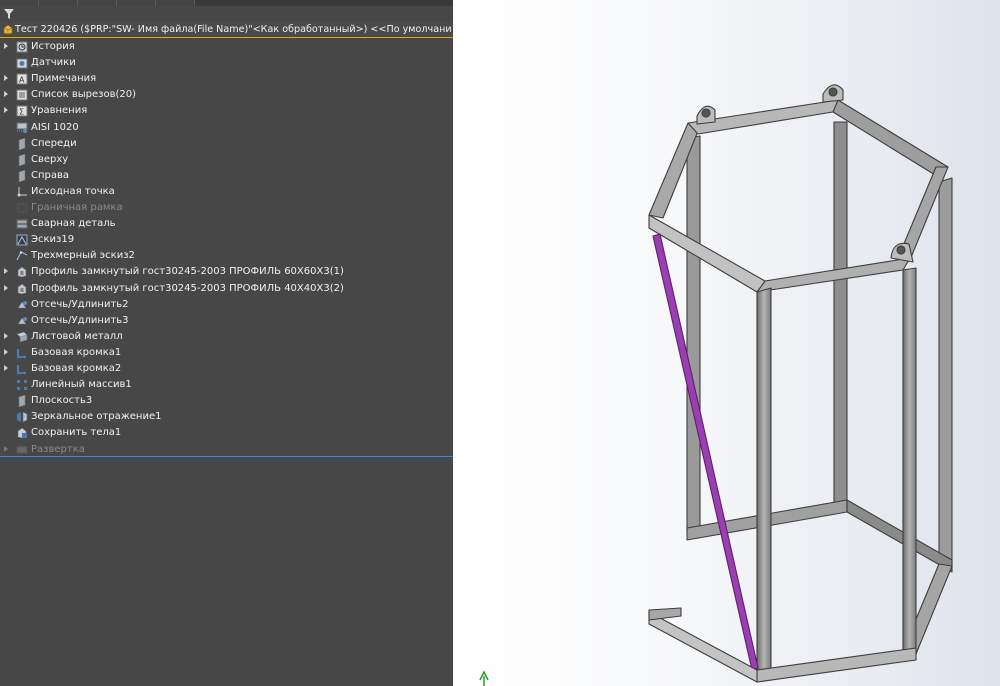  Describe the element at coordinates (22, 417) in the screenshot. I see `mirror-icon` at that location.